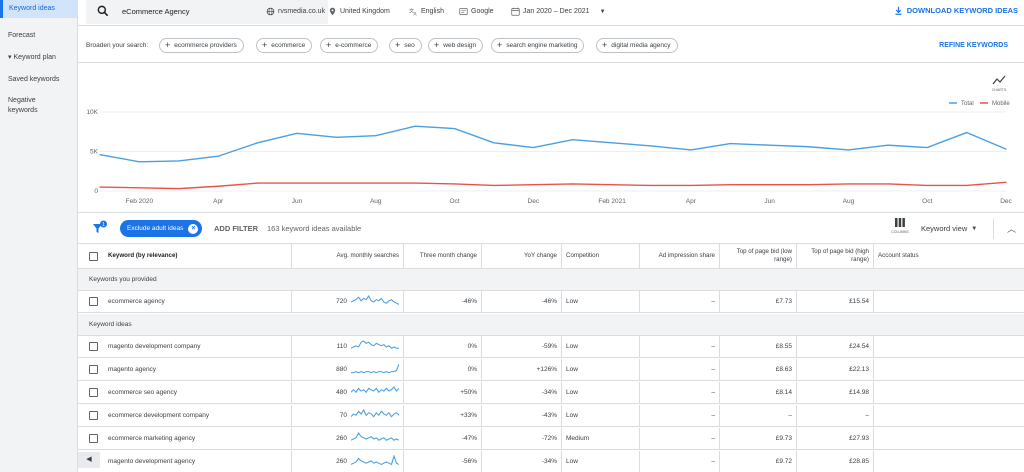 The width and height of the screenshot is (1024, 472). What do you see at coordinates (89, 460) in the screenshot?
I see `scroll-left-button: ◀` at bounding box center [89, 460].